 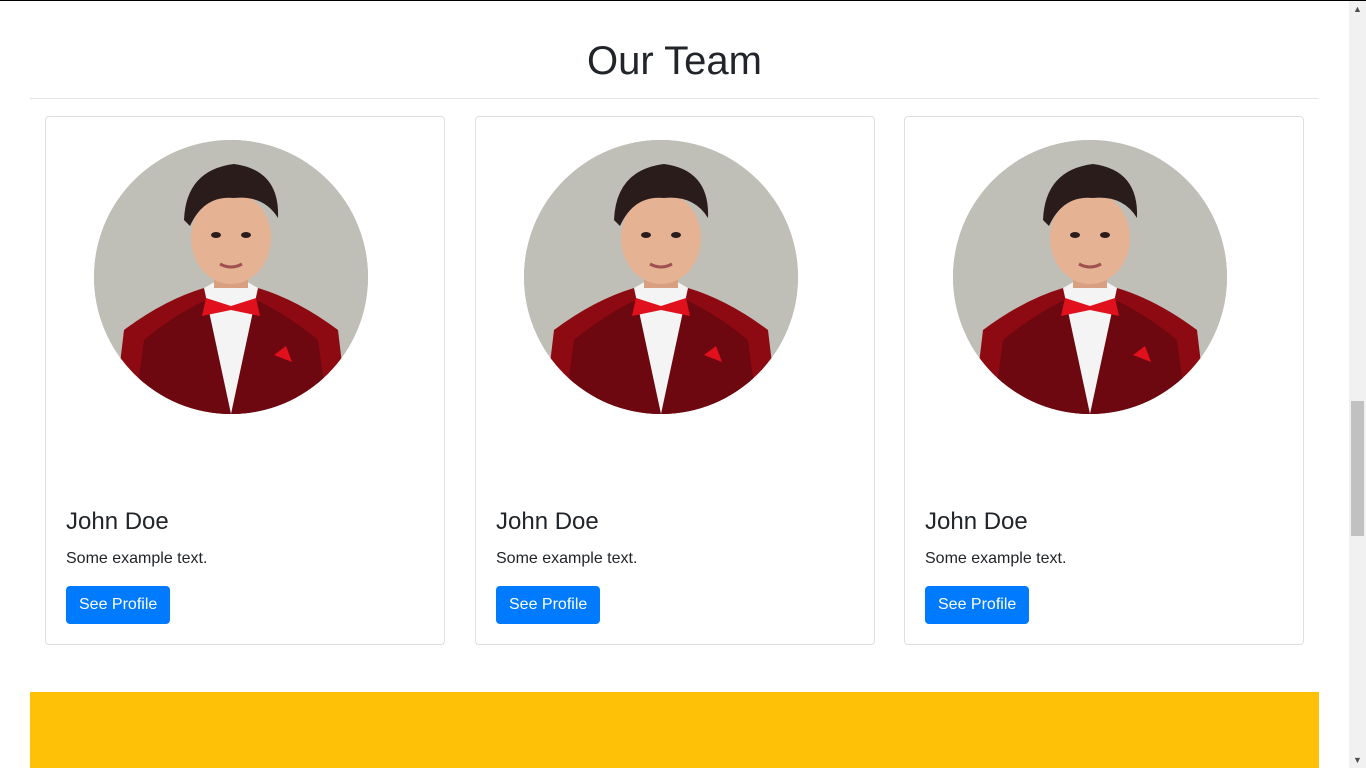 I want to click on footer-band, so click(x=674, y=730).